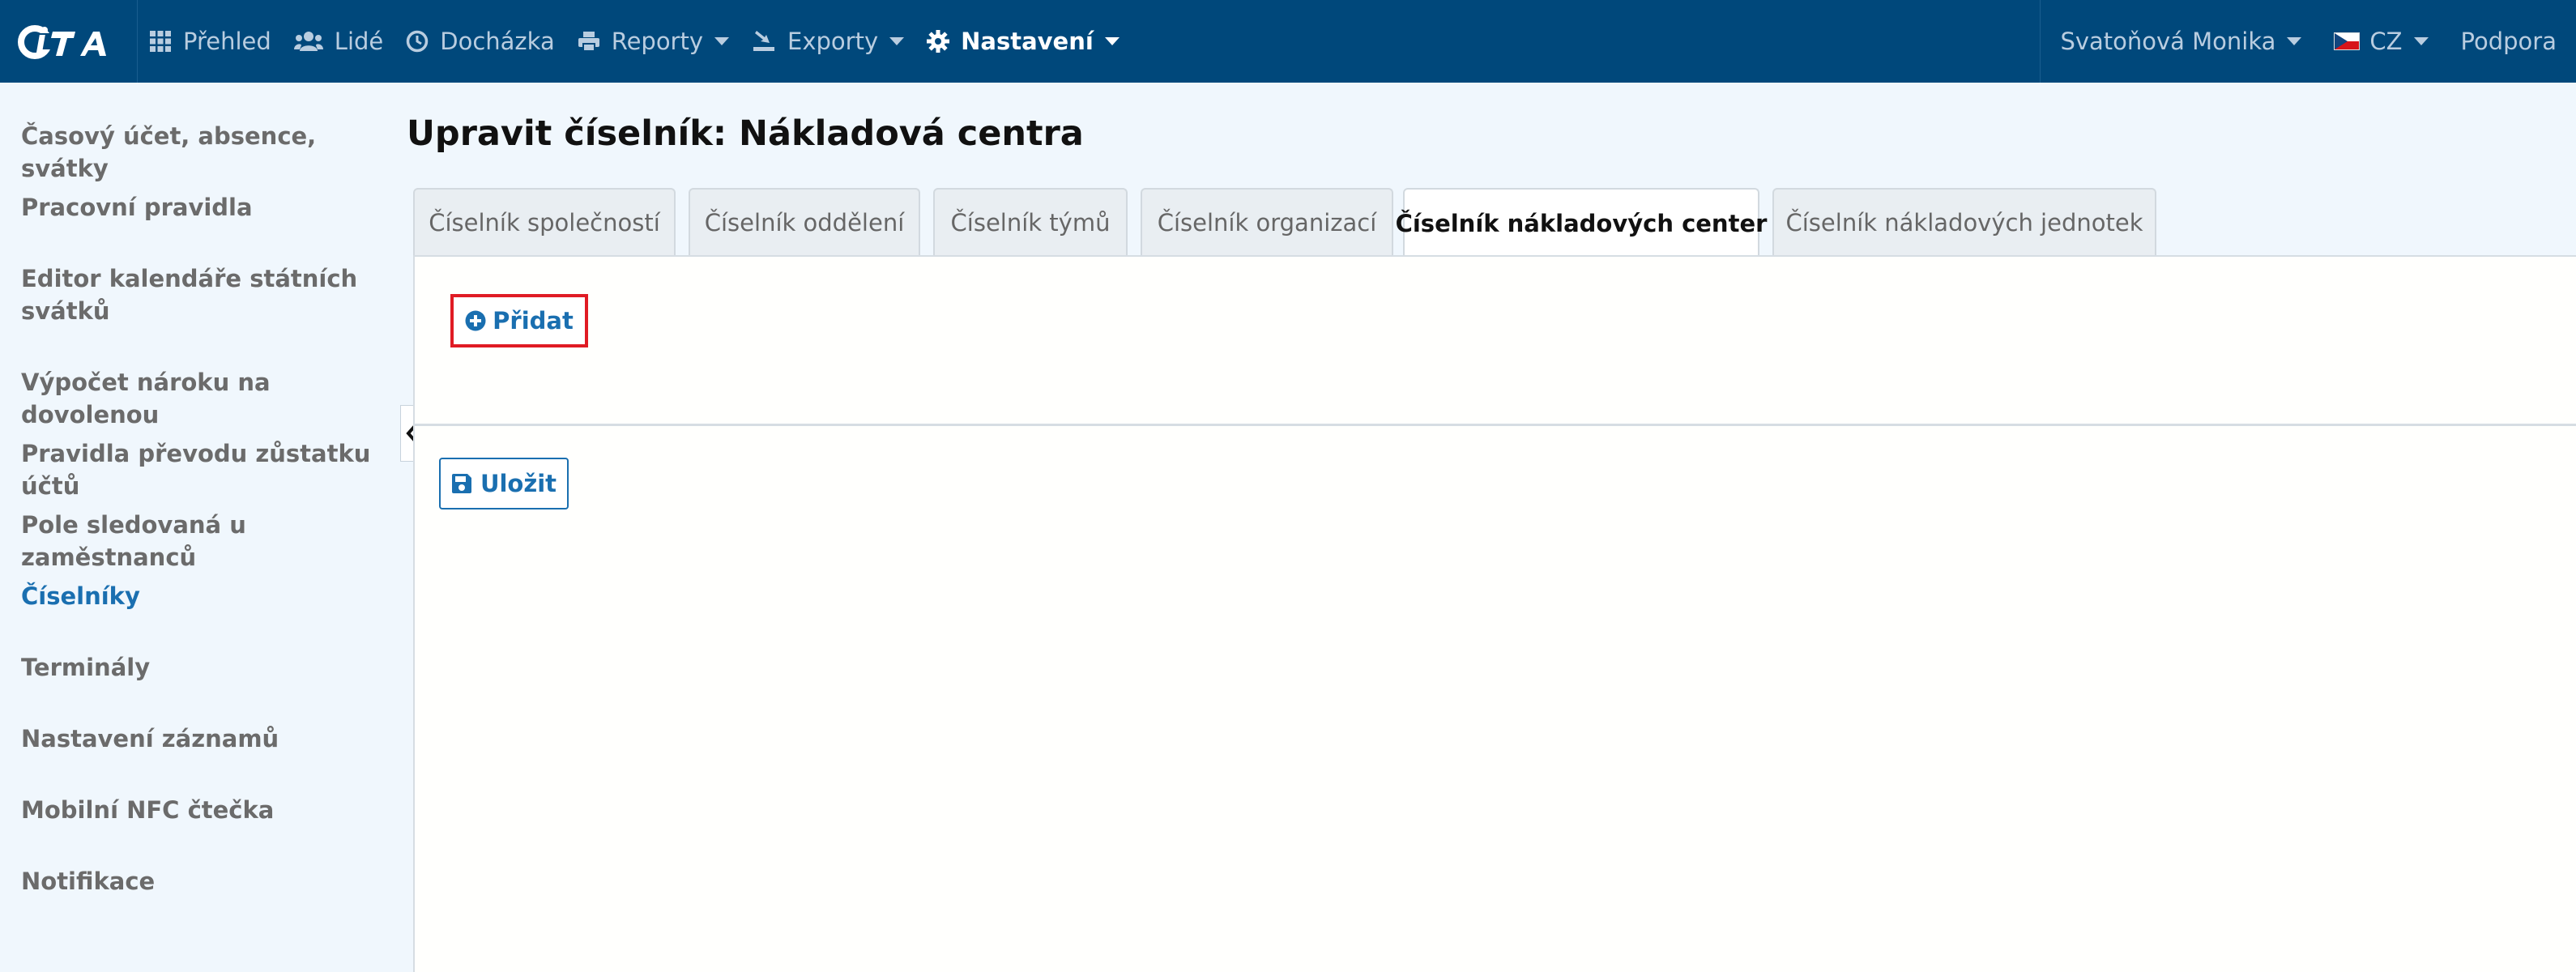 The image size is (2576, 972). I want to click on nav-item-label: Přehled, so click(227, 41).